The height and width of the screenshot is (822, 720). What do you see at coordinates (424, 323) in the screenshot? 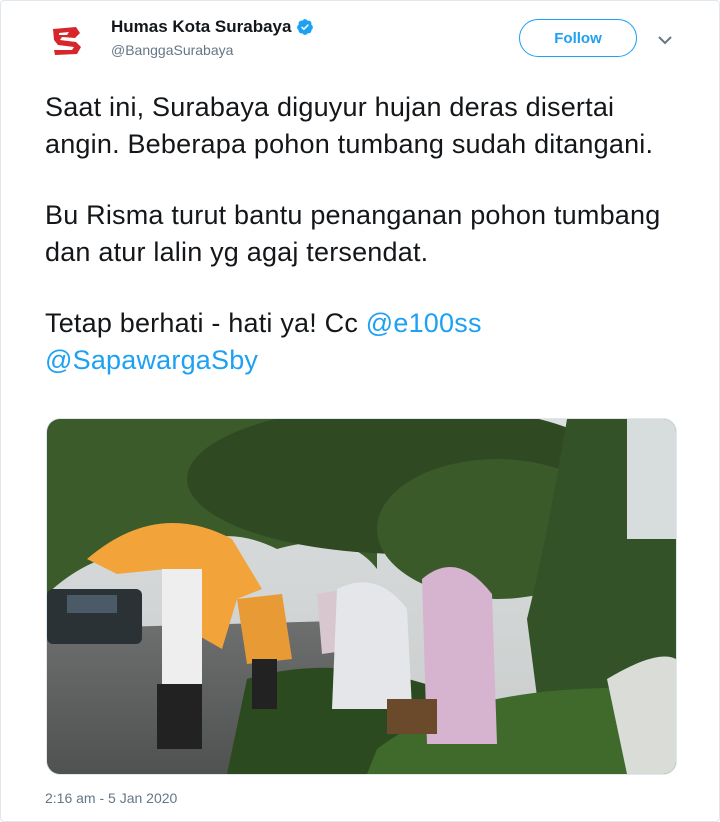
I see `mention-link-e100ss: @e100ss` at bounding box center [424, 323].